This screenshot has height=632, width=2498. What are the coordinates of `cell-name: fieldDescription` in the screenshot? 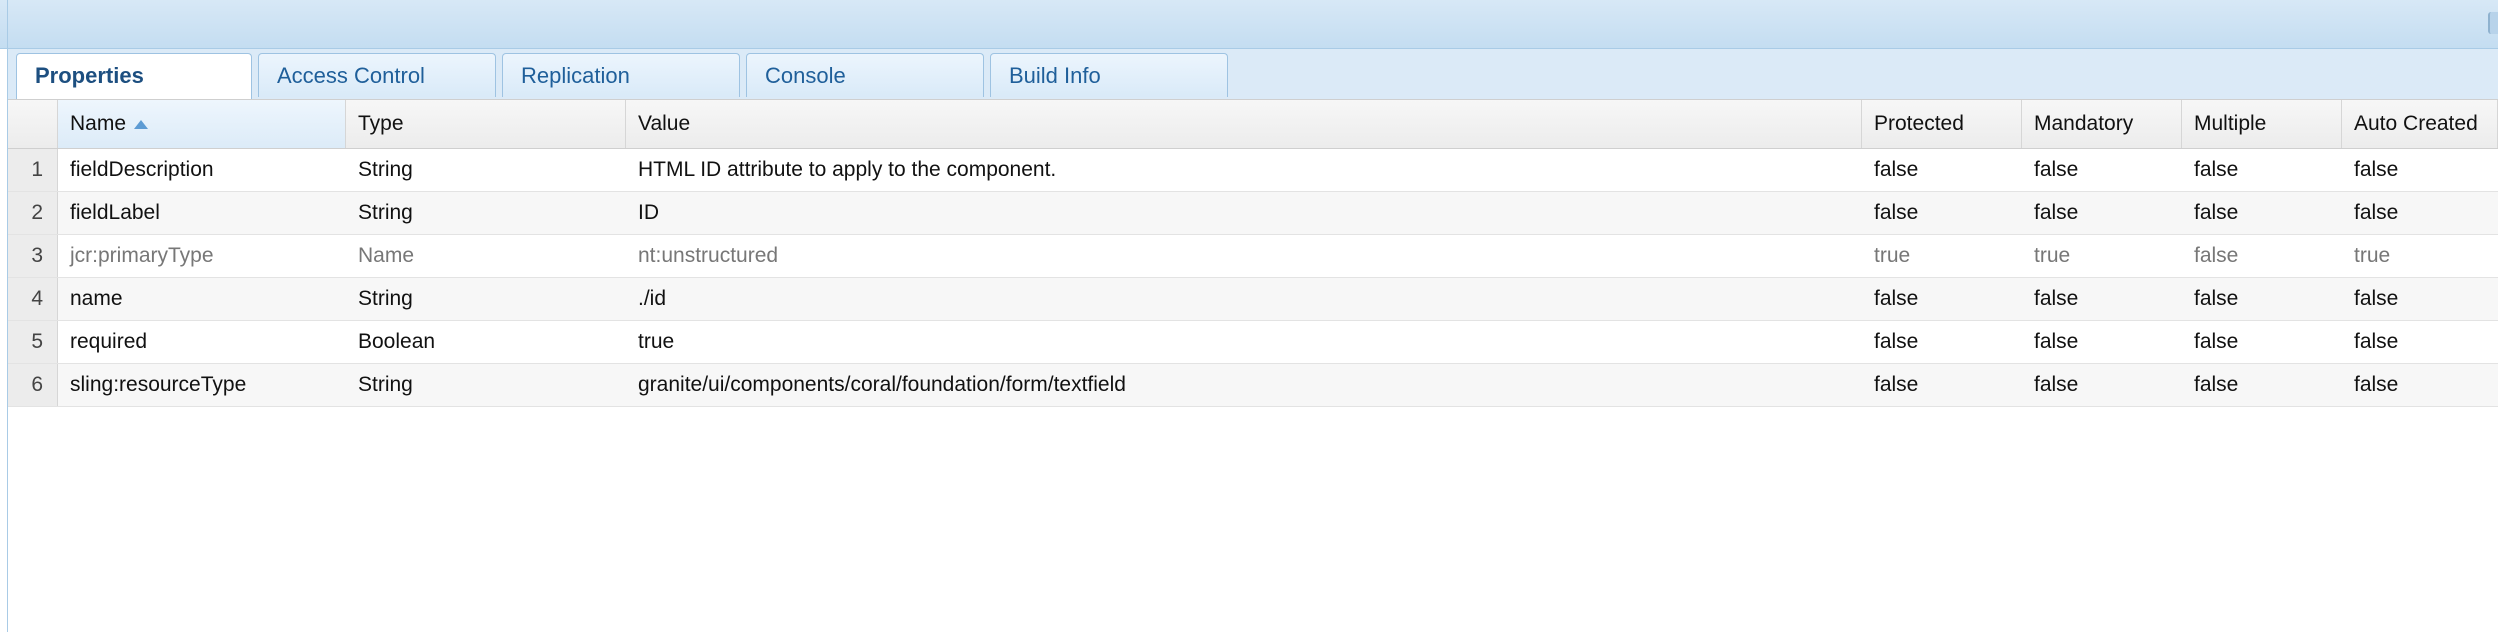 It's located at (202, 170).